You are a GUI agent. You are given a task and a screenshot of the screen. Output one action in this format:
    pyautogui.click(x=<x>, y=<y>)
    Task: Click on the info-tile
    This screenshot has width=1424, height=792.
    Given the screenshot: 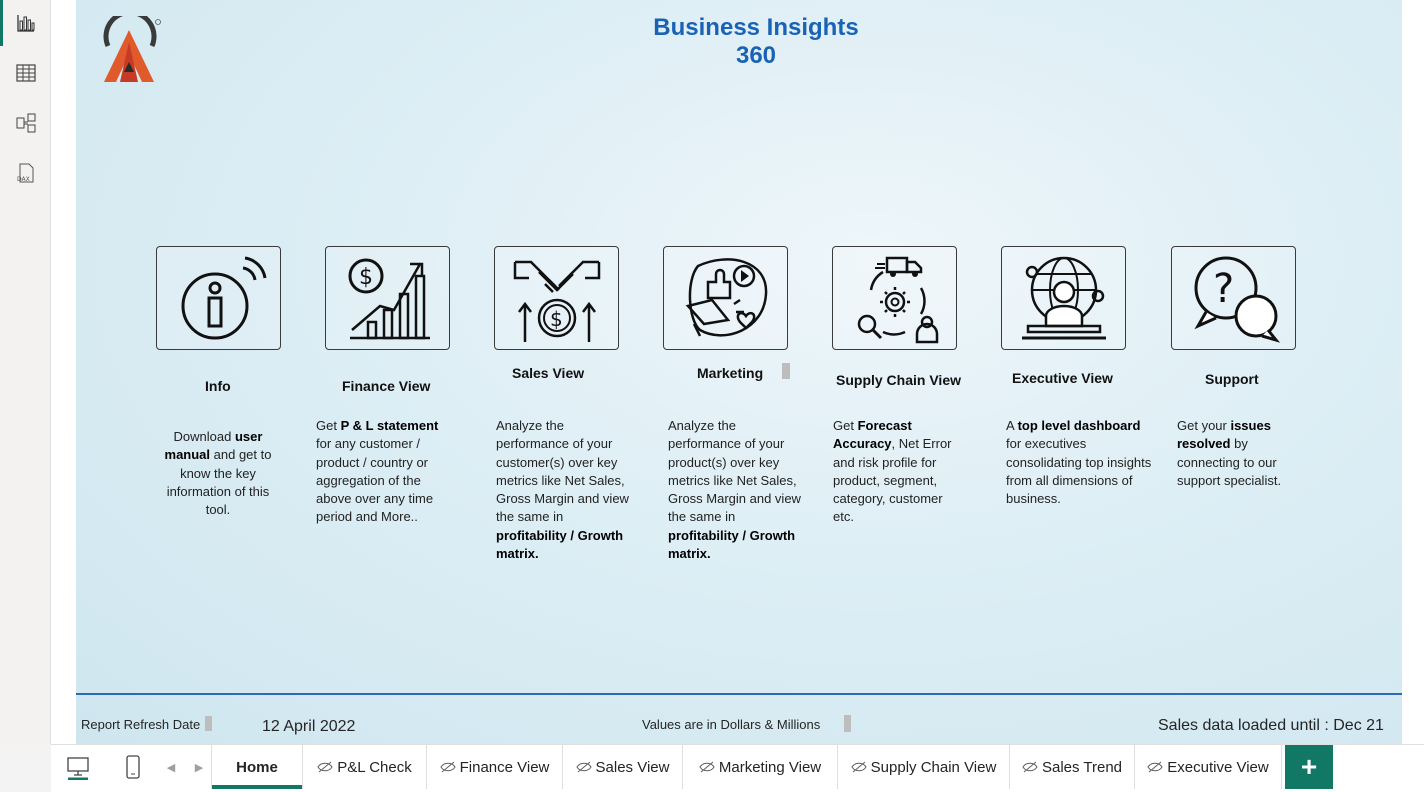 What is the action you would take?
    pyautogui.click(x=218, y=298)
    